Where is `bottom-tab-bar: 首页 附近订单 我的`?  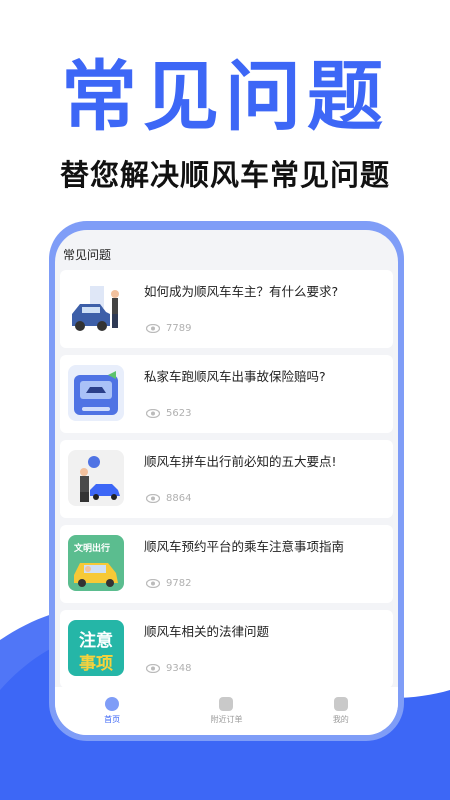 bottom-tab-bar: 首页 附近订单 我的 is located at coordinates (226, 711).